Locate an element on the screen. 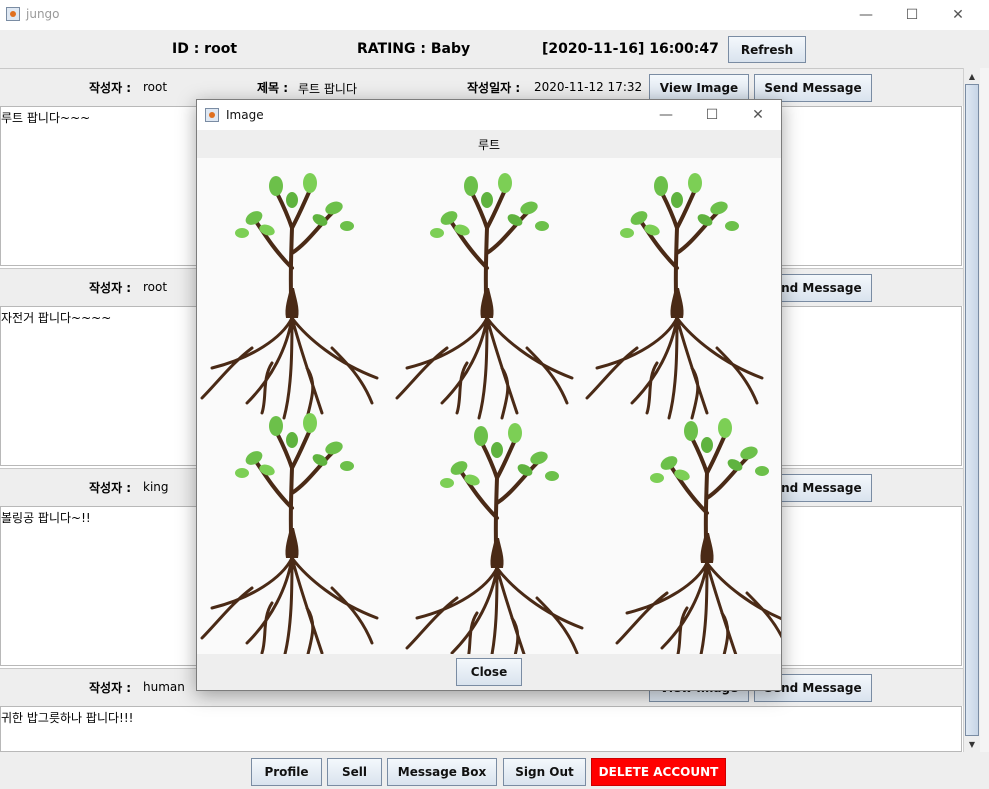 The image size is (989, 789). scroll-thumb is located at coordinates (972, 410).